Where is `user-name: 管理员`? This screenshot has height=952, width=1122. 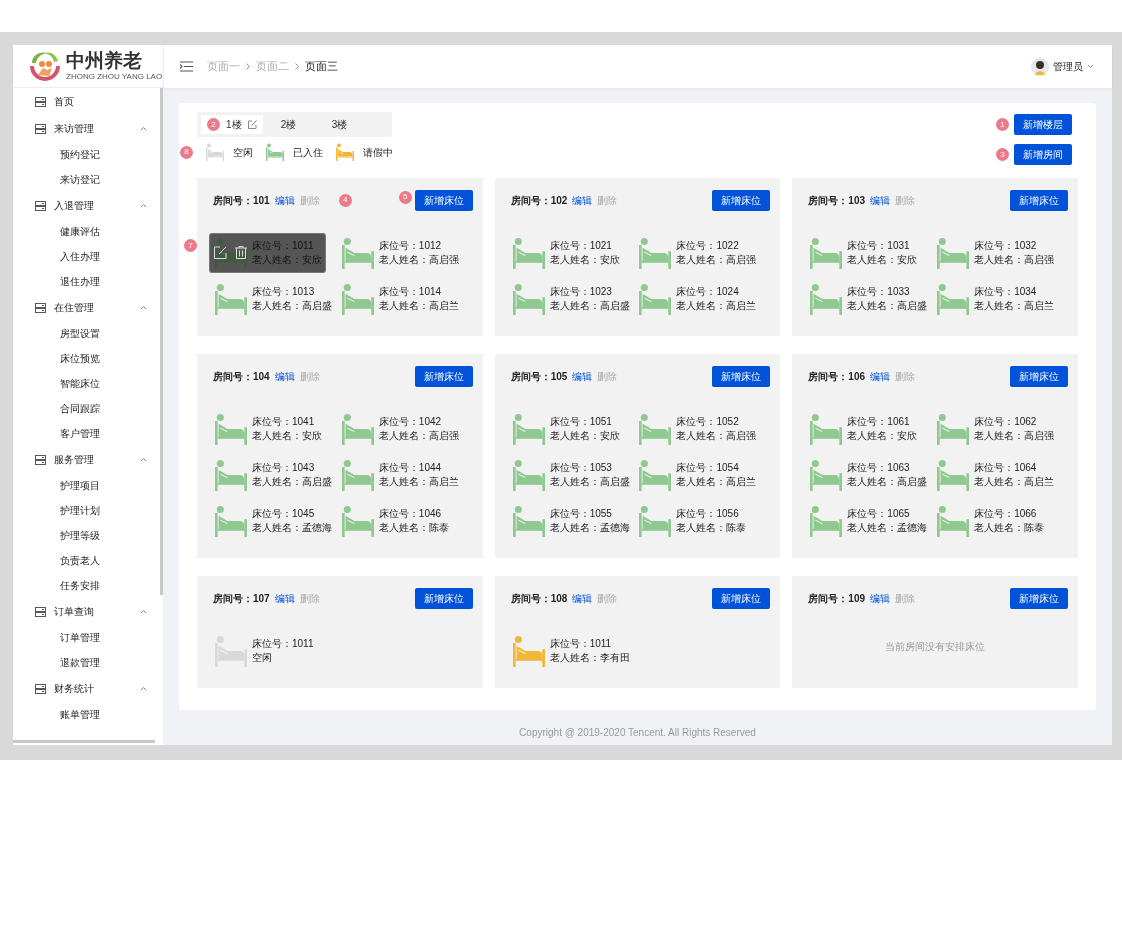 user-name: 管理员 is located at coordinates (1068, 66).